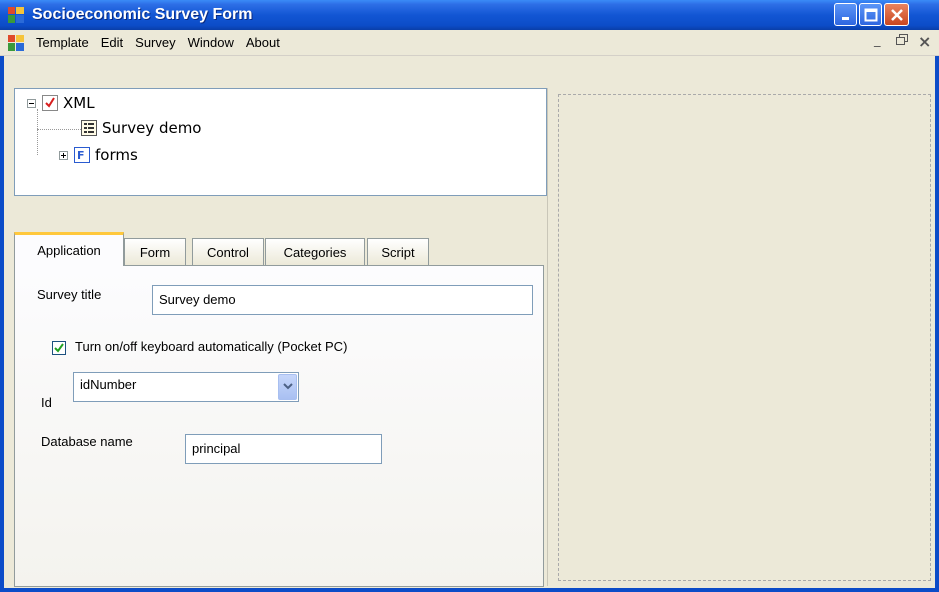 Image resolution: width=939 pixels, height=592 pixels. Describe the element at coordinates (263, 42) in the screenshot. I see `menu-about: About` at that location.